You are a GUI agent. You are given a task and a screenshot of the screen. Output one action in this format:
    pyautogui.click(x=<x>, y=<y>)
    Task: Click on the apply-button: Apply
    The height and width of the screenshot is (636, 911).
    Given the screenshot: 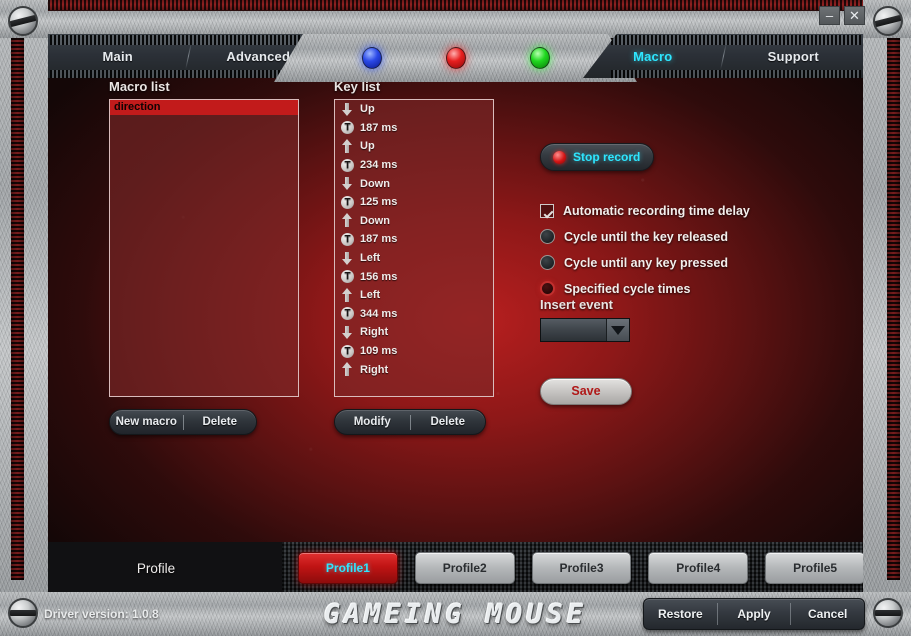 What is the action you would take?
    pyautogui.click(x=754, y=614)
    